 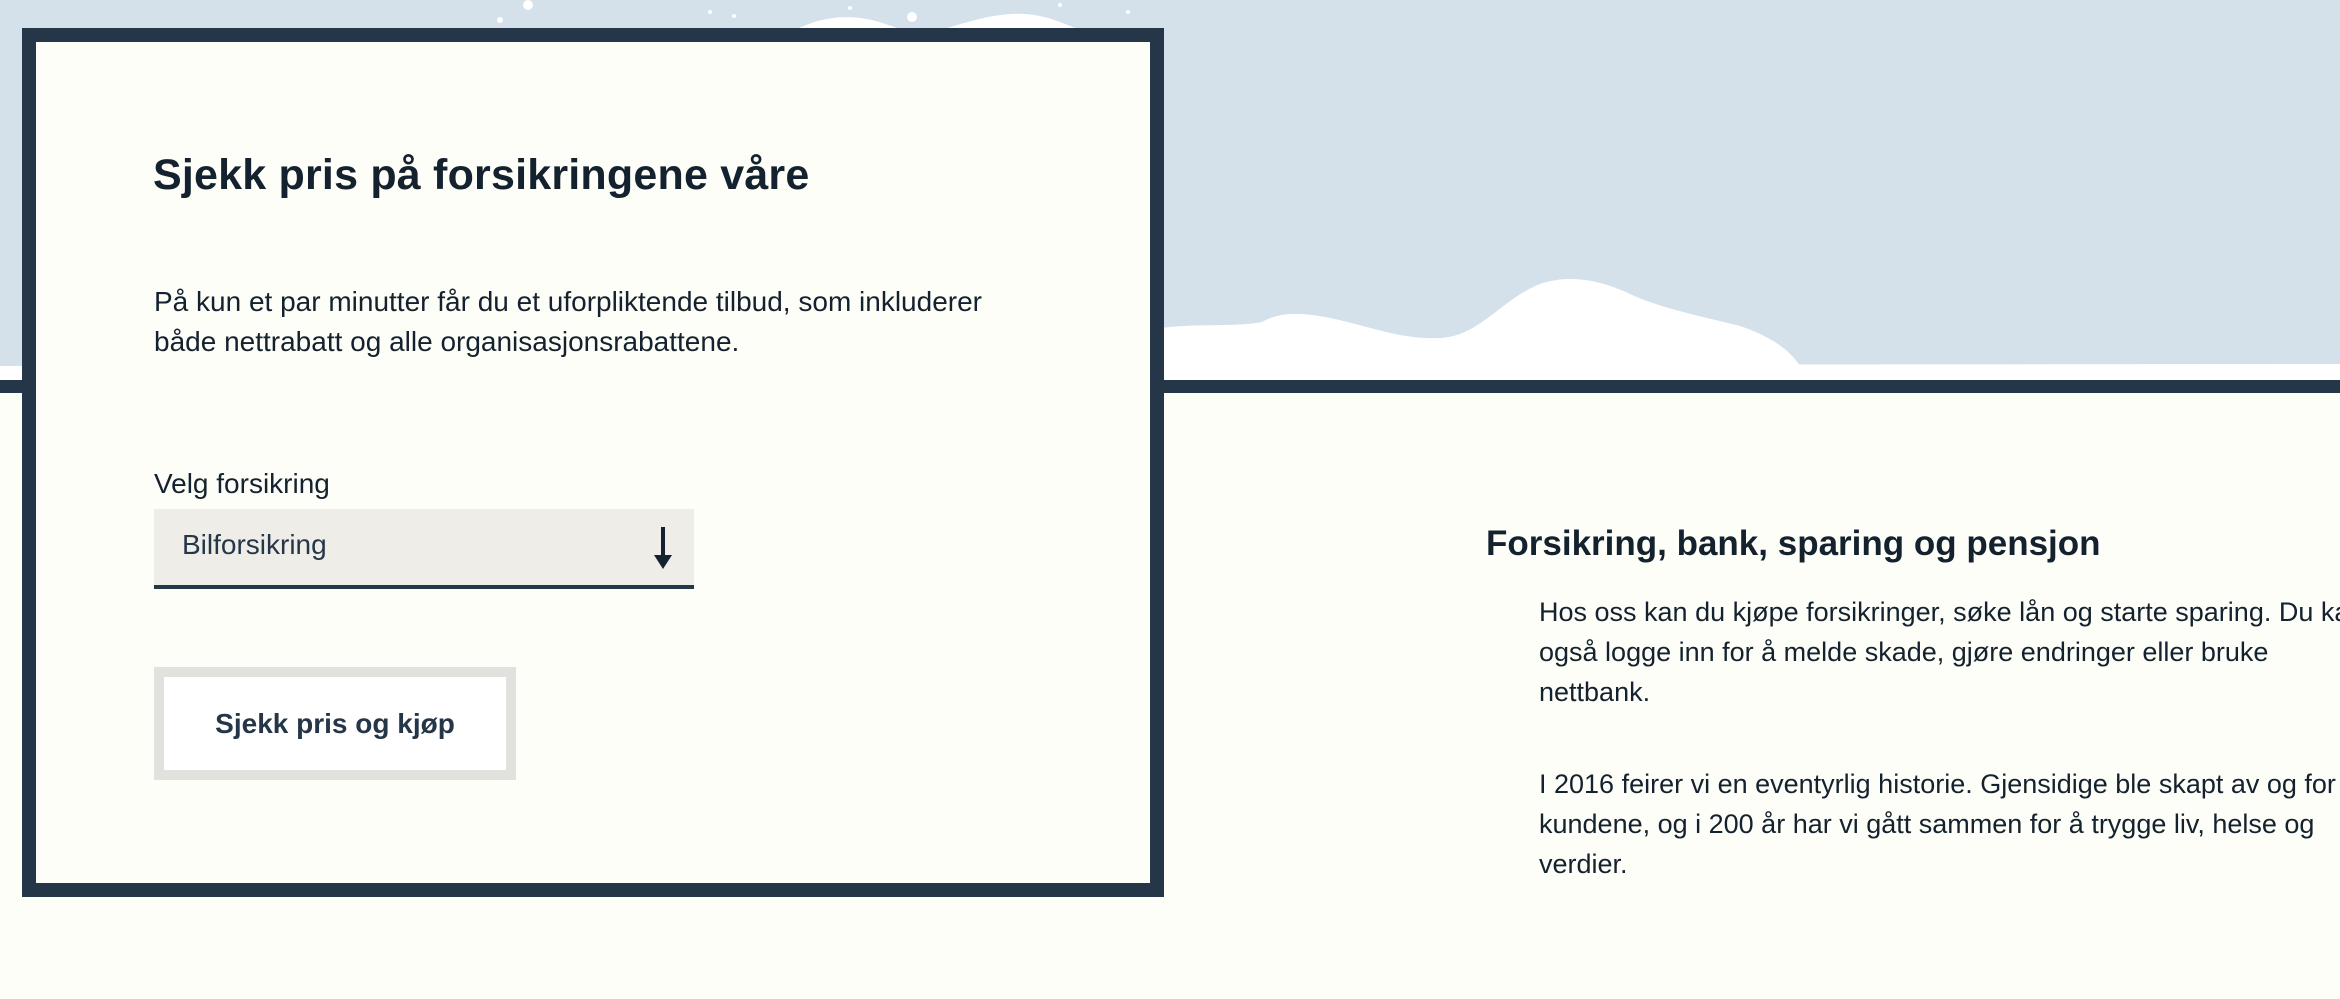 I want to click on select-label: Velg forsikring, so click(x=242, y=483).